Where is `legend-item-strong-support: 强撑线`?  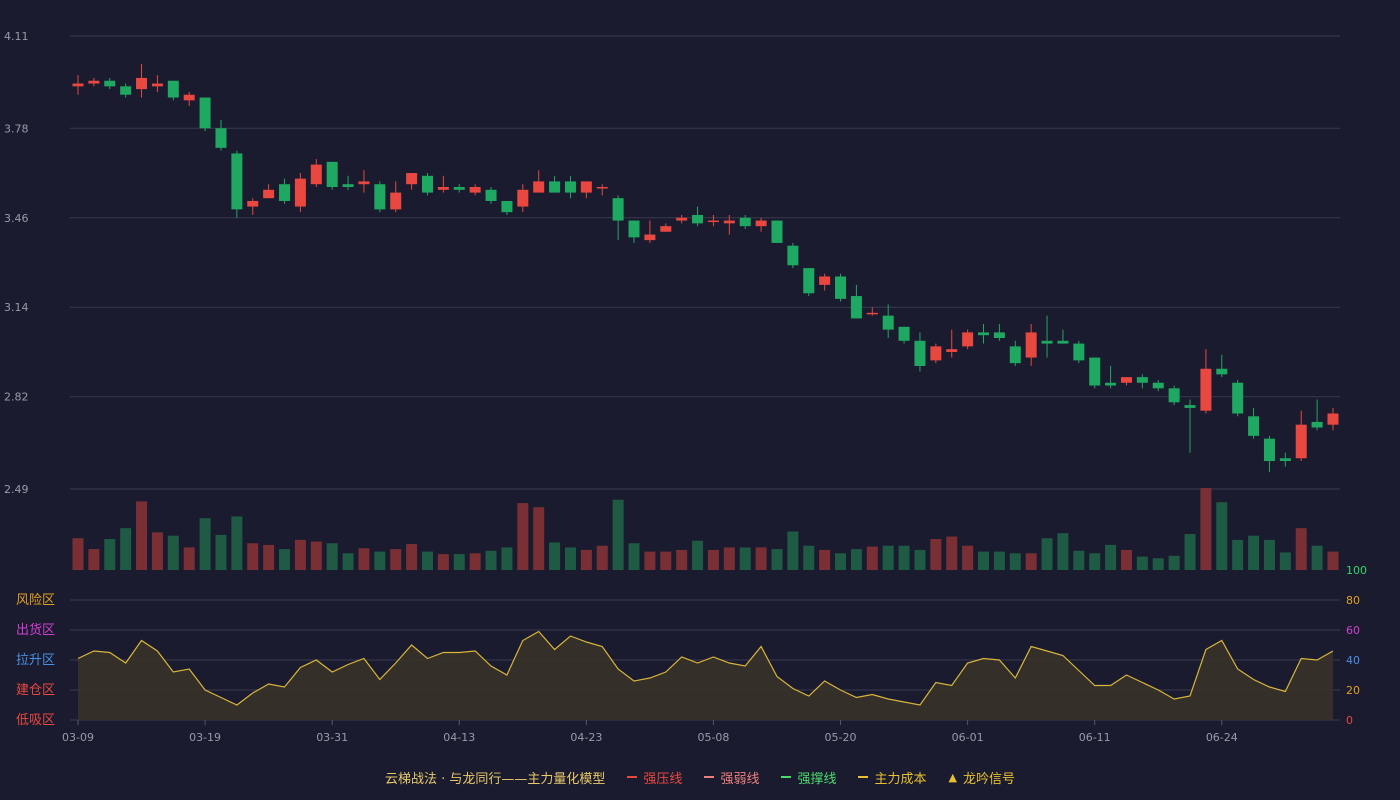 legend-item-strong-support: 强撑线 is located at coordinates (808, 777).